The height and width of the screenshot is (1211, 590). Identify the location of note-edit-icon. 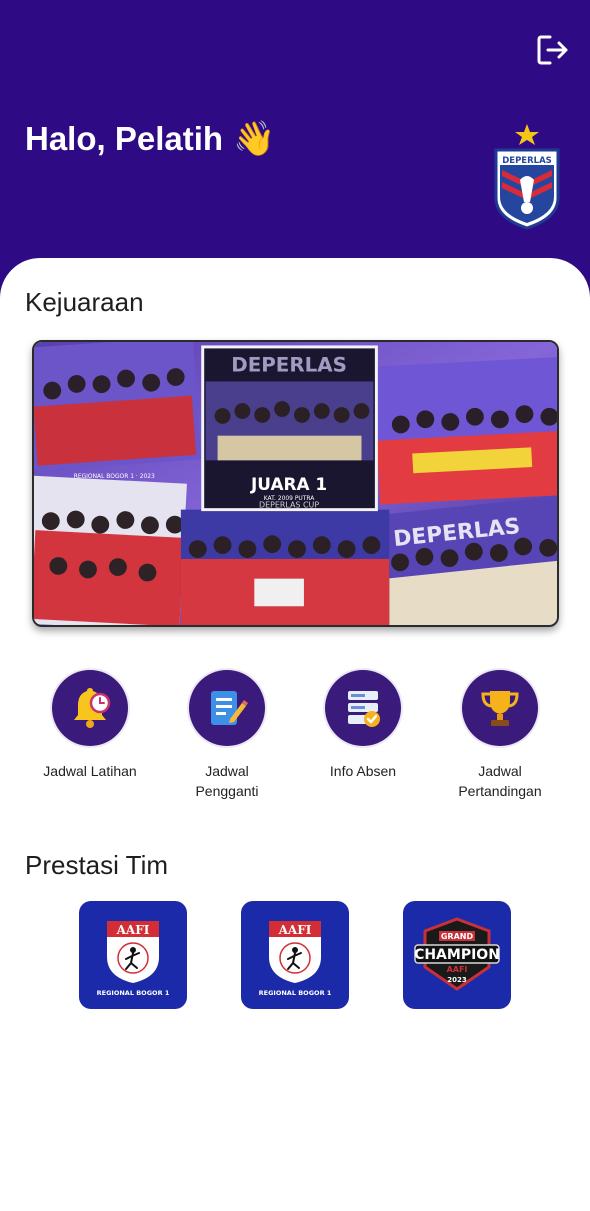
(229, 708).